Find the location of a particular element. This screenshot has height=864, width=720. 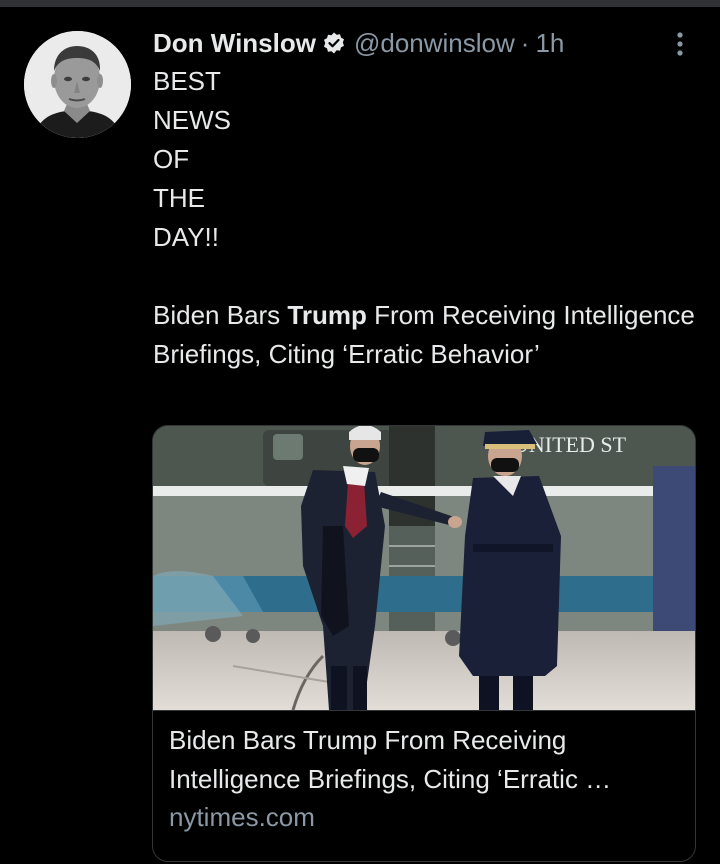

headline-text: Biden Bars is located at coordinates (220, 315).